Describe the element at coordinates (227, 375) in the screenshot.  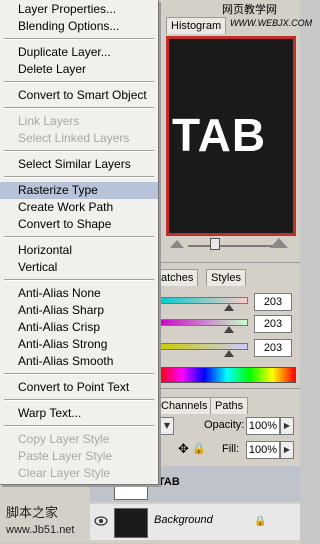
I see `color-spectrum-bar` at that location.